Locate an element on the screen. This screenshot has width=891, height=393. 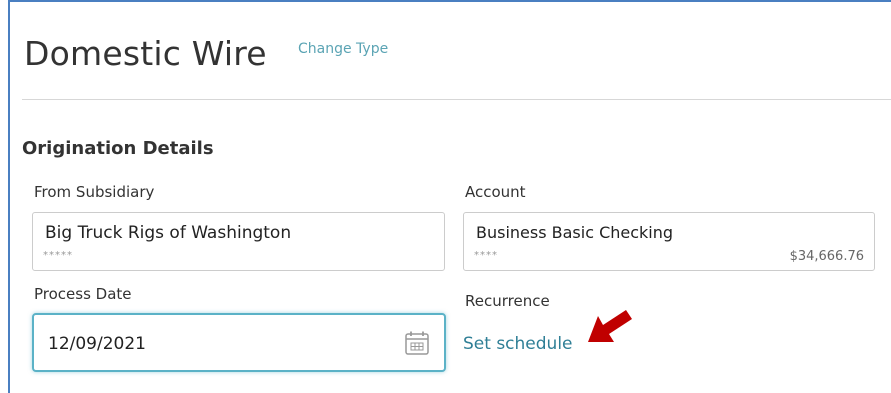
account-value: Business Basic Checking is located at coordinates (575, 232).